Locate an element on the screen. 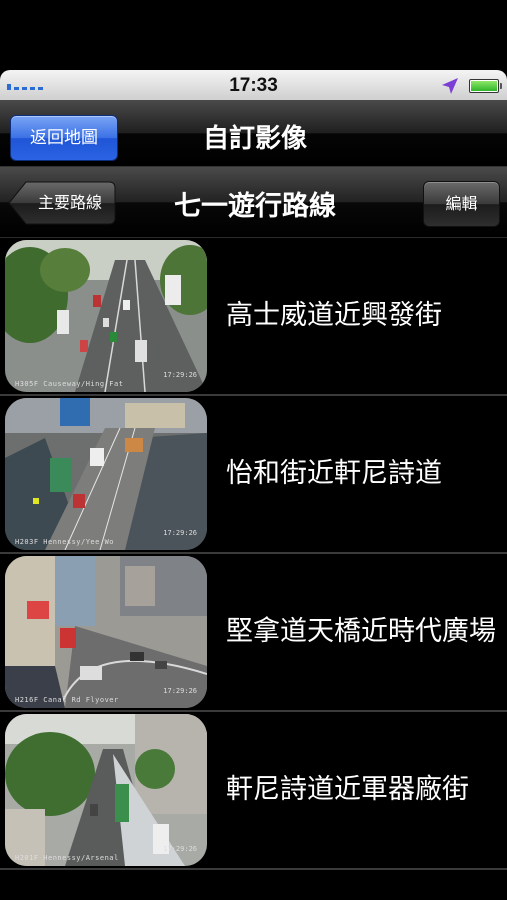 Image resolution: width=507 pixels, height=900 pixels. camera-location-label: 怡和街近軒尼詩道 is located at coordinates (334, 473).